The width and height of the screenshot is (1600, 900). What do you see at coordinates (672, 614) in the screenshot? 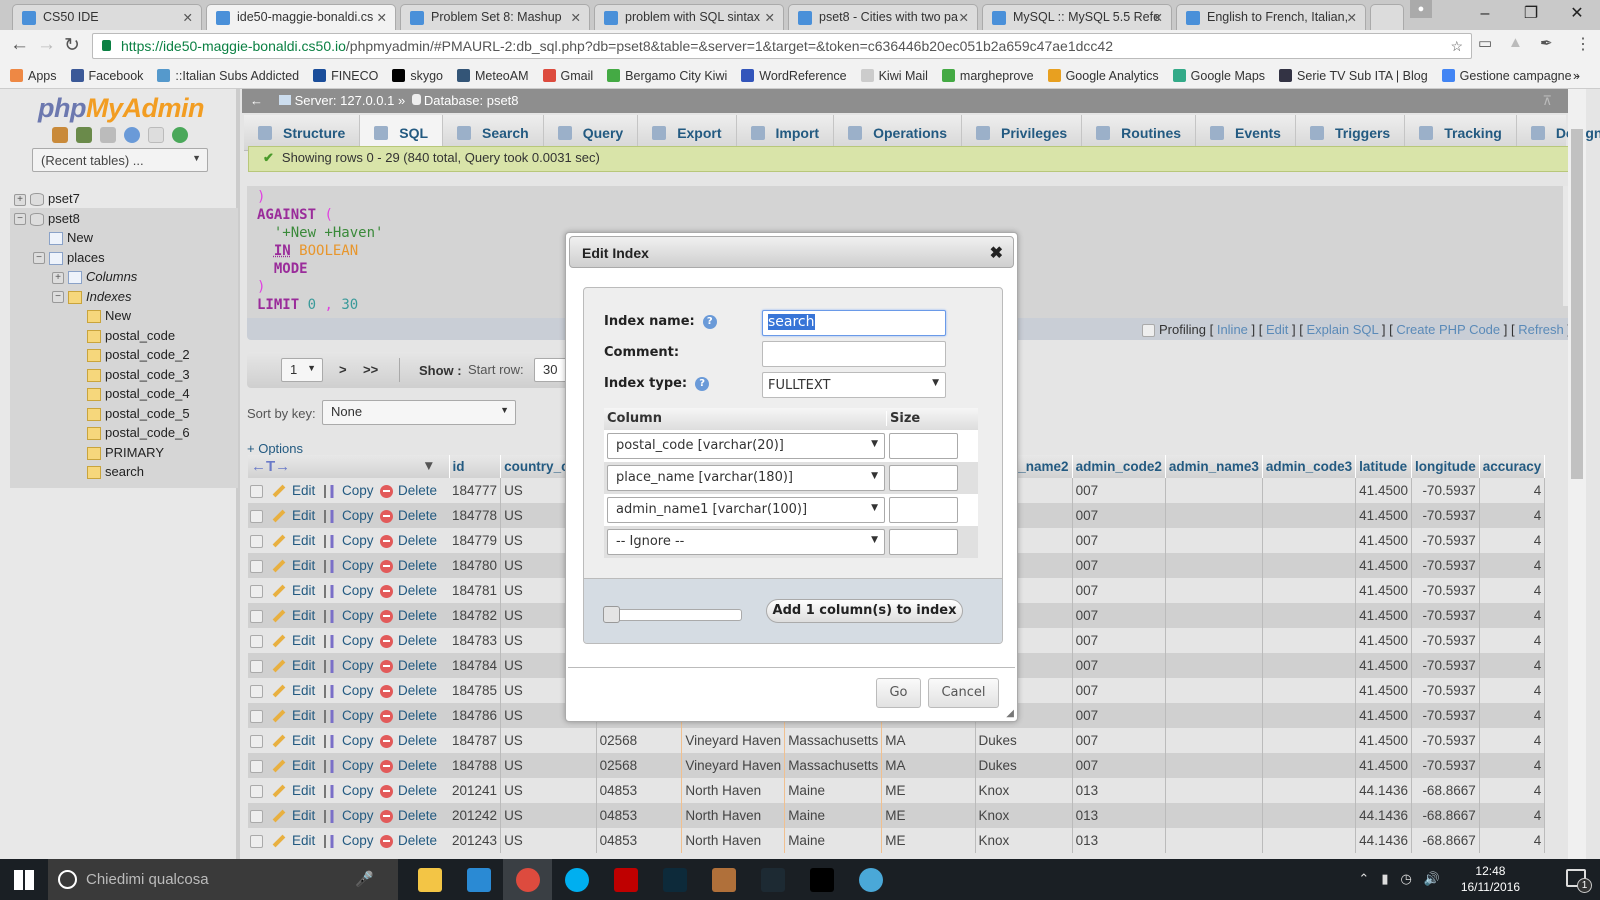
I see `column-count-slider` at bounding box center [672, 614].